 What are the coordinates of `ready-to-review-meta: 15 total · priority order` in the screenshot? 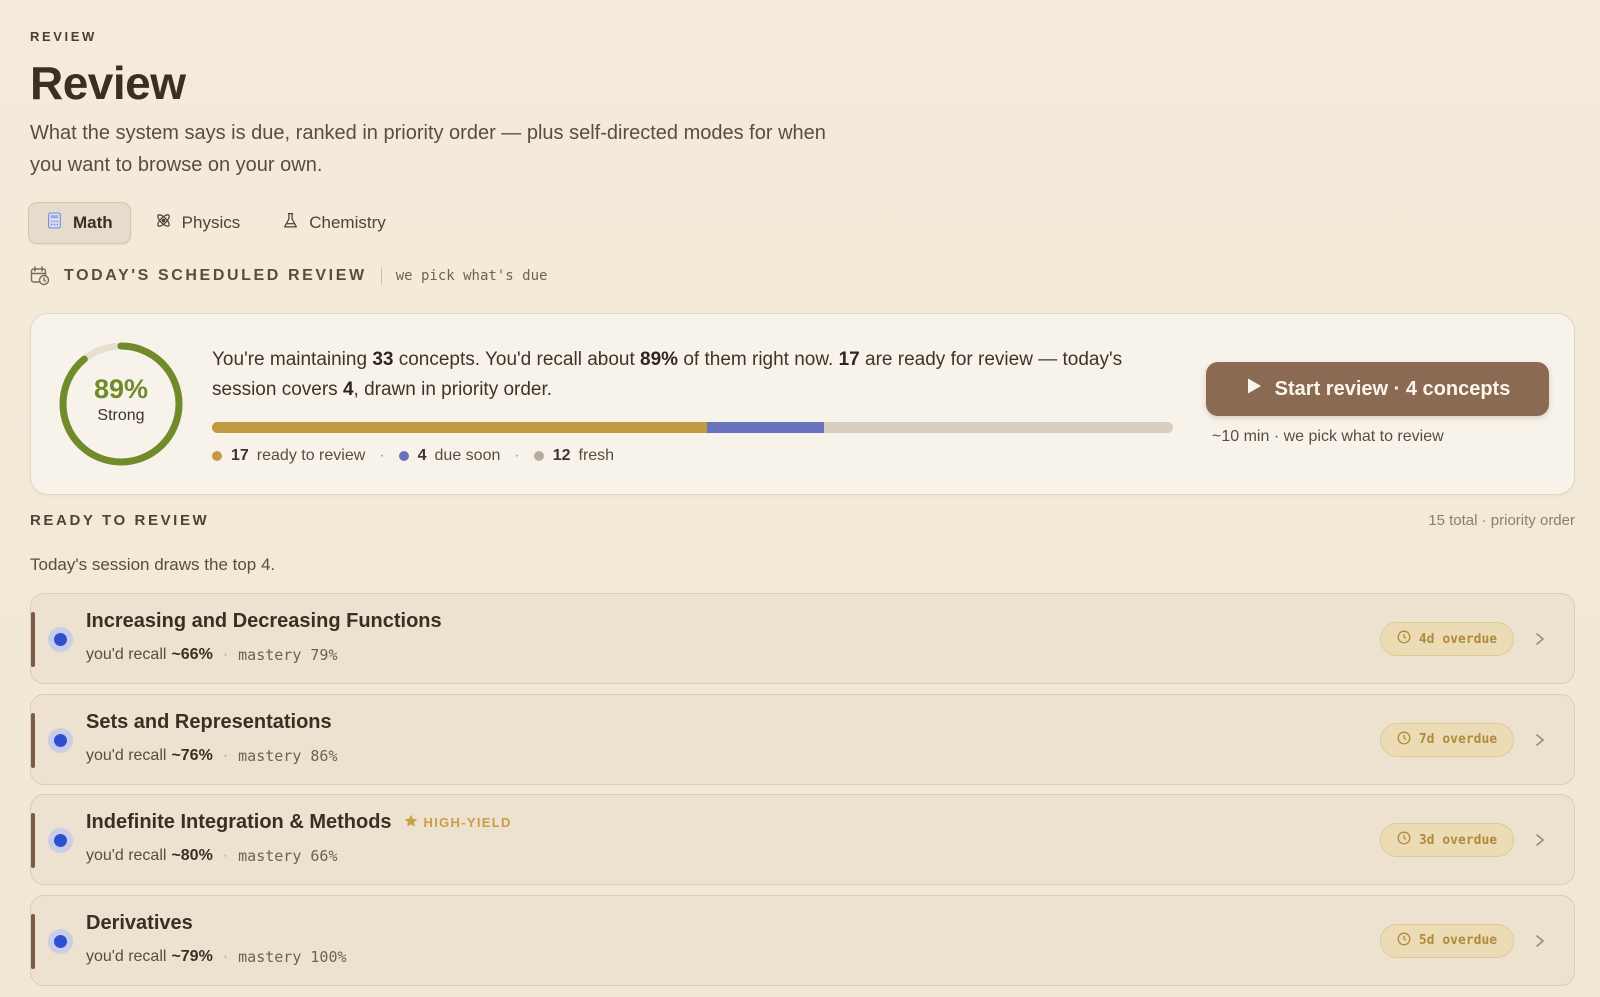 It's located at (1501, 520).